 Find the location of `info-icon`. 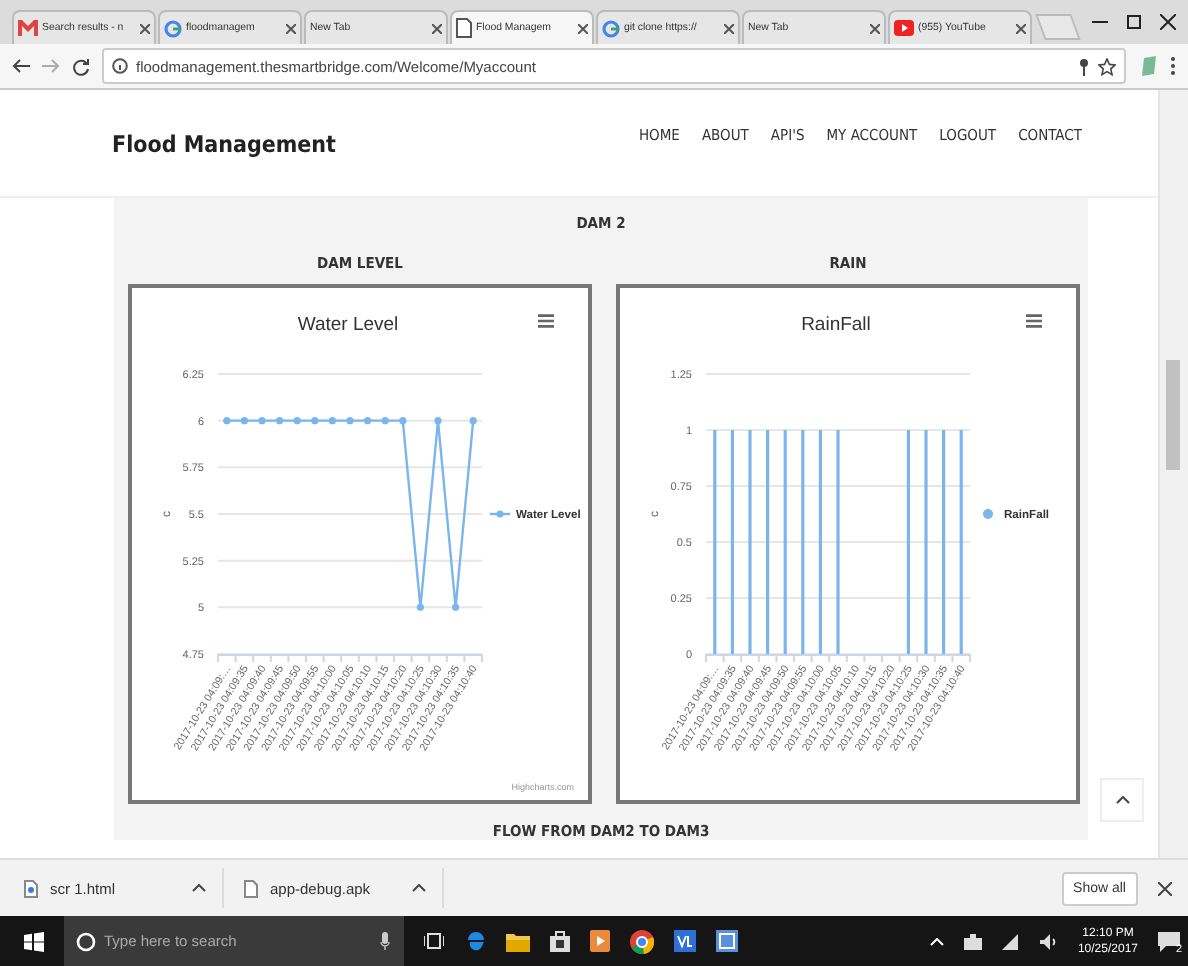

info-icon is located at coordinates (120, 66).